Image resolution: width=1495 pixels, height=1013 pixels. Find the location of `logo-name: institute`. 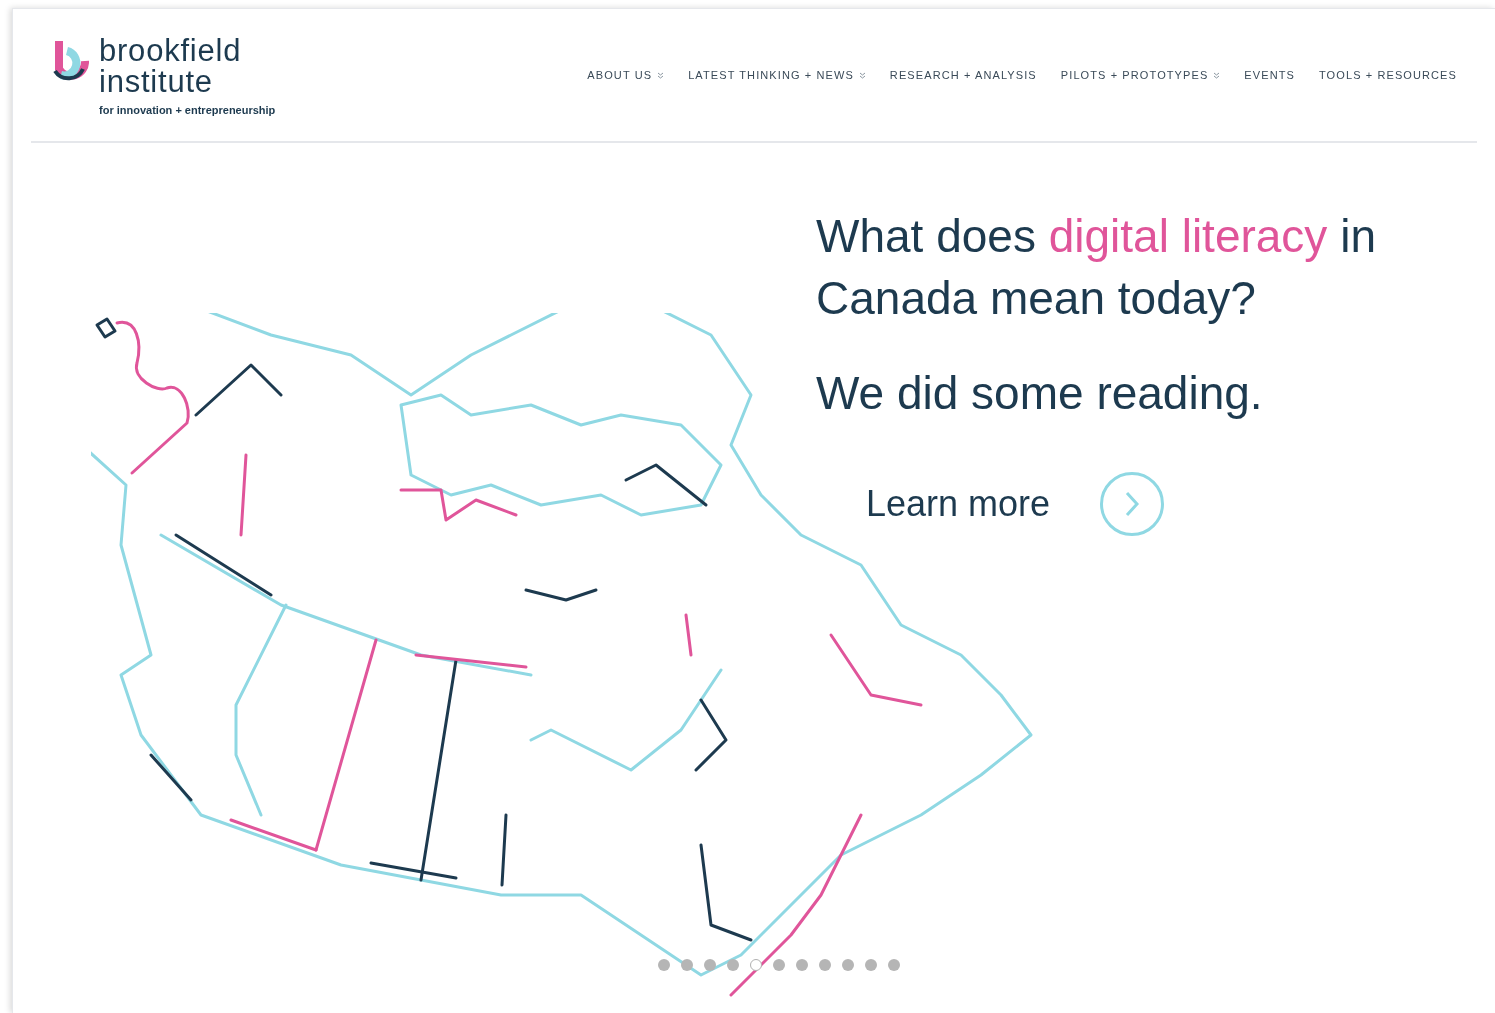

logo-name: institute is located at coordinates (156, 81).